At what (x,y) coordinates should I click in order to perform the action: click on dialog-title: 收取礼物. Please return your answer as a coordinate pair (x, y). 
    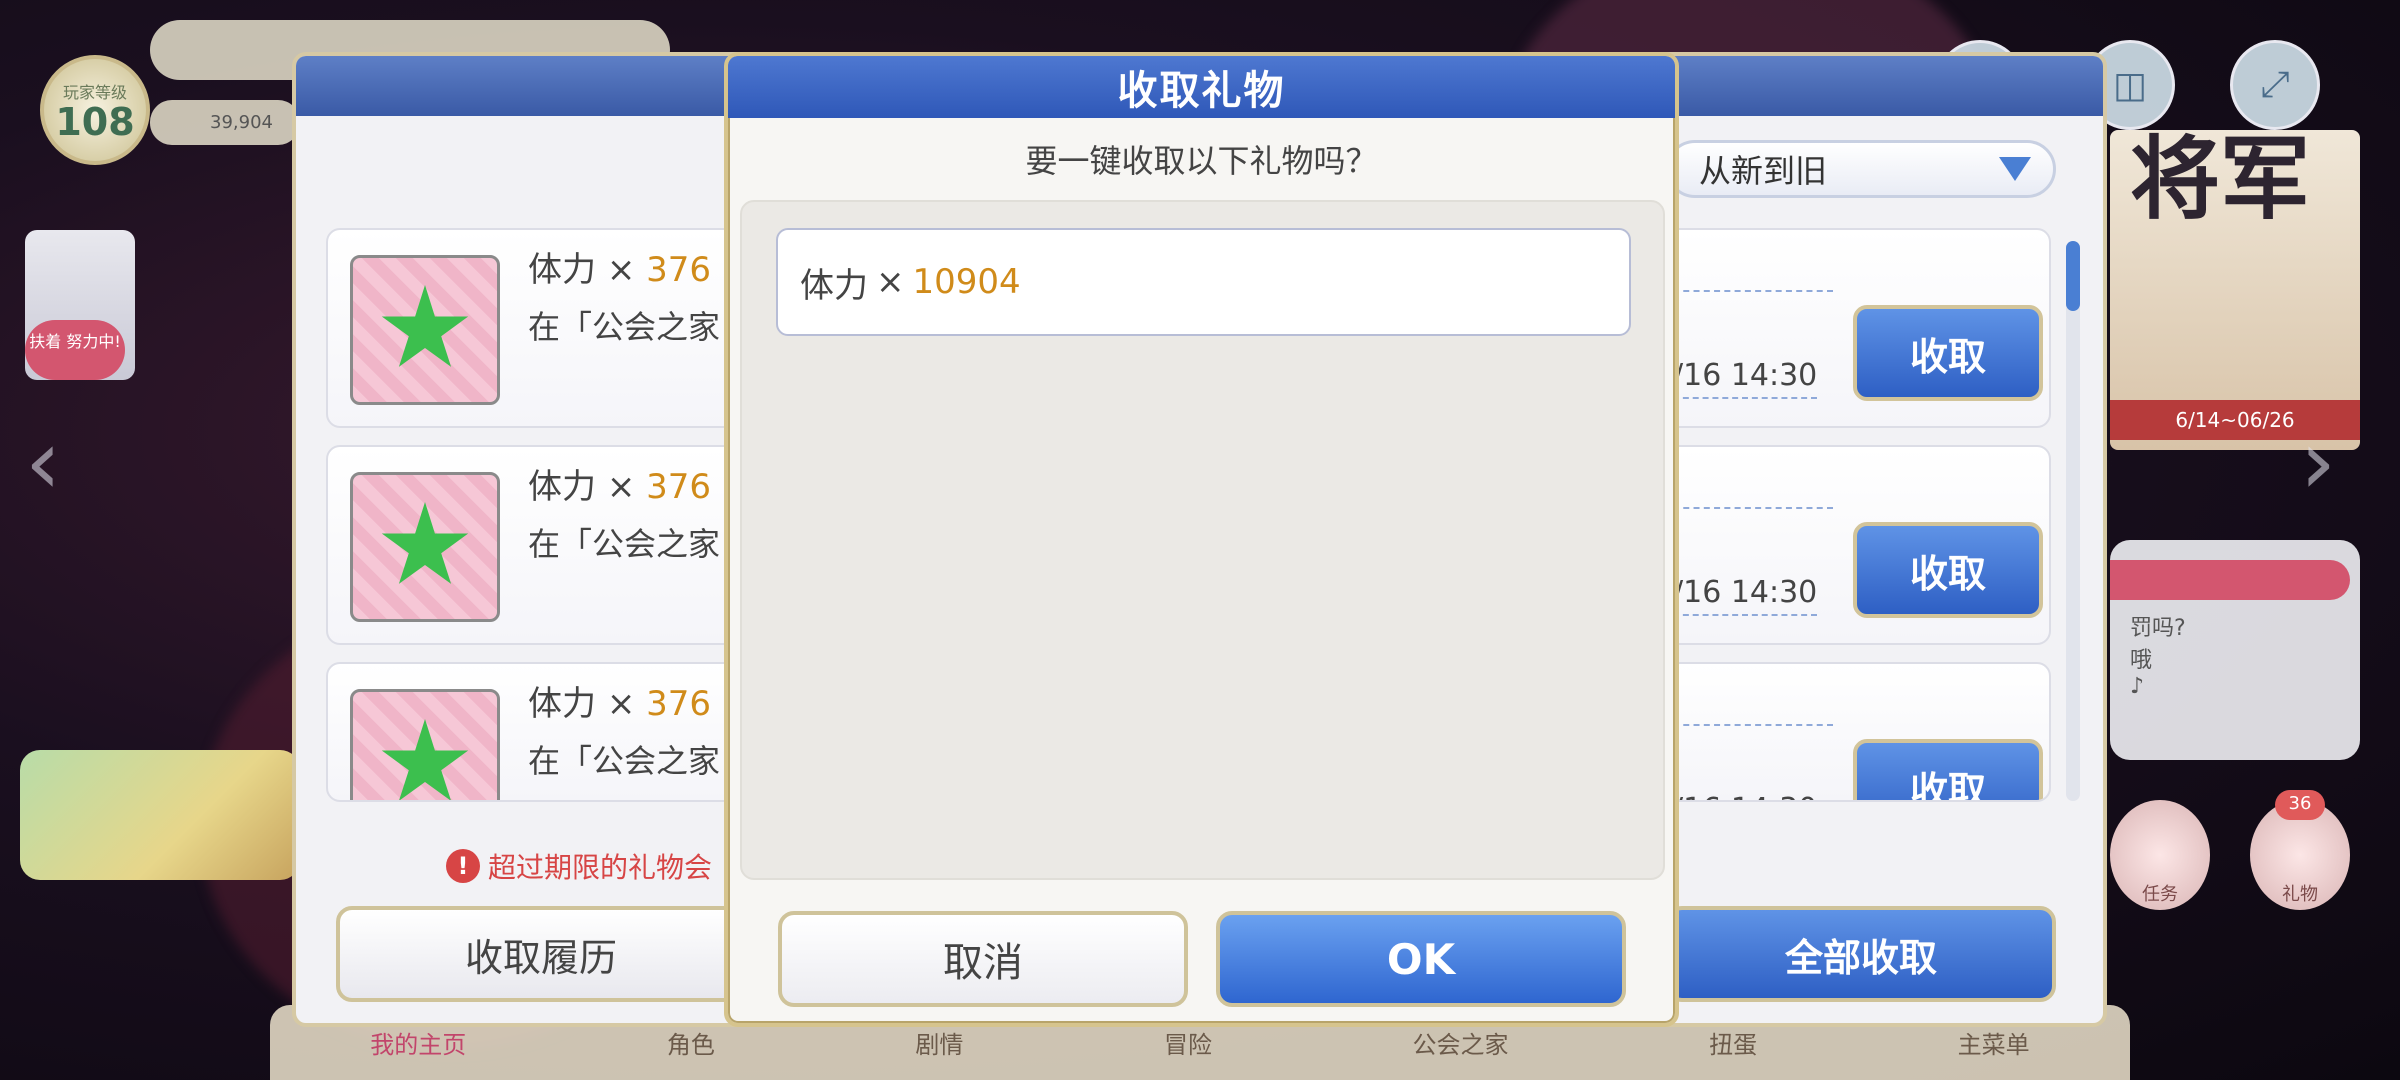
    Looking at the image, I should click on (1201, 87).